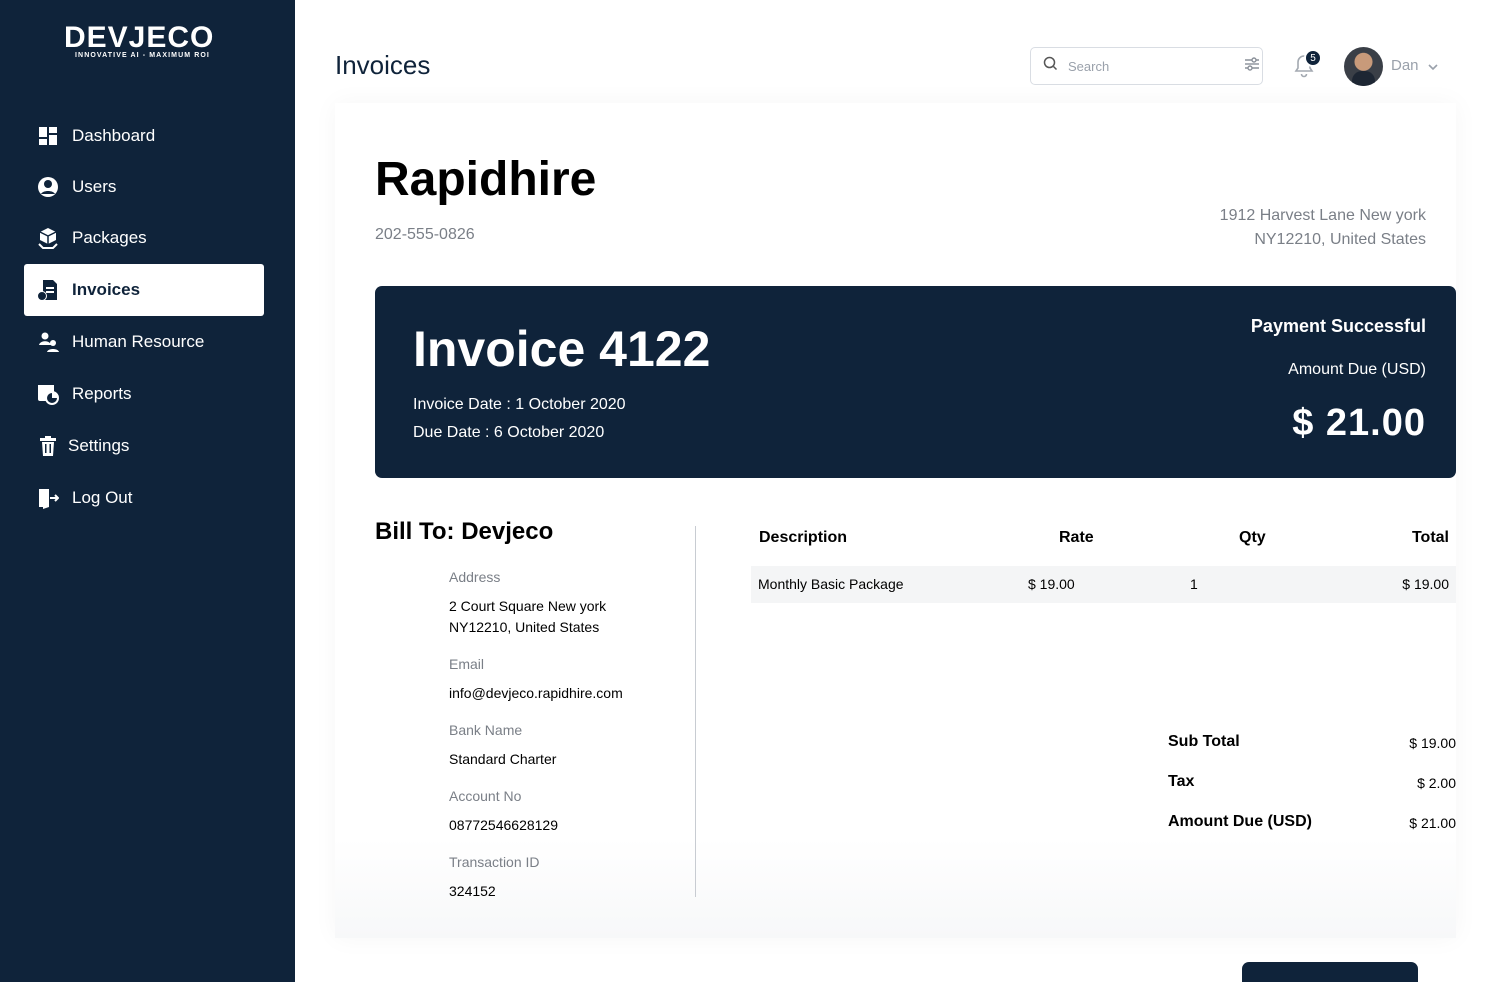  I want to click on company-name: Rapidhire, so click(486, 179).